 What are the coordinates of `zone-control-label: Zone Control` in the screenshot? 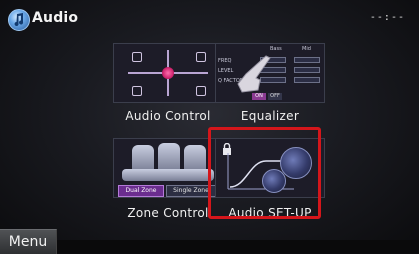 It's located at (168, 213).